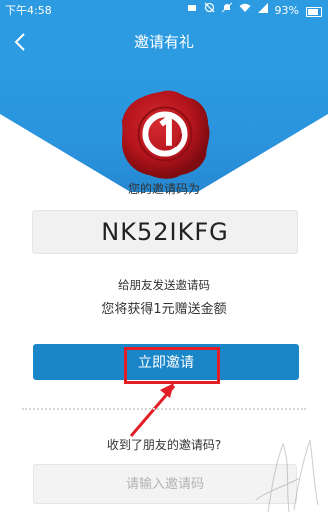 This screenshot has height=519, width=328. Describe the element at coordinates (192, 11) in the screenshot. I see `message-icon` at that location.